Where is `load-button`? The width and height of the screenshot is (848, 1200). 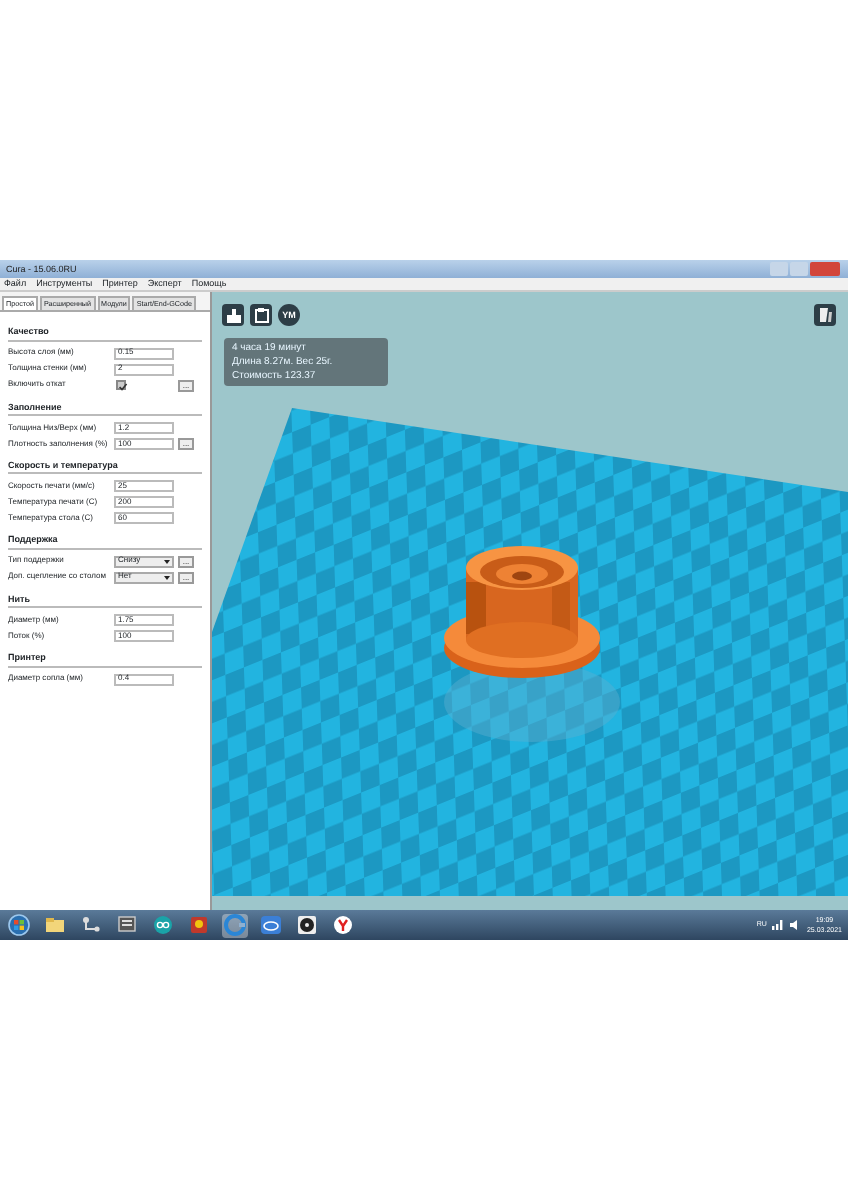
load-button is located at coordinates (233, 315).